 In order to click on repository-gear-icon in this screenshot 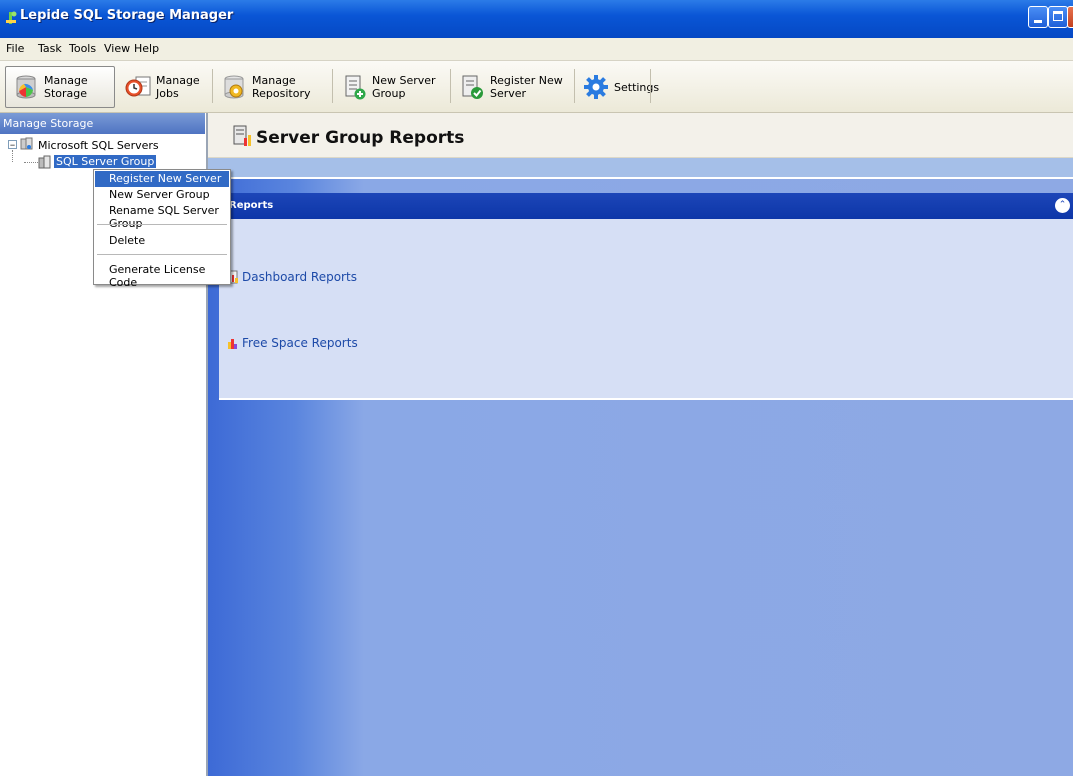, I will do `click(234, 87)`.